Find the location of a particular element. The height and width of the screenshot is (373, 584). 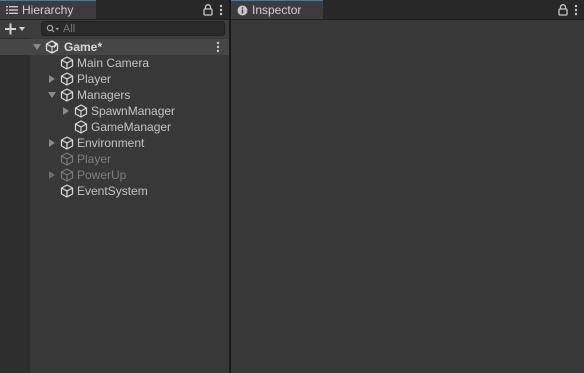

hierarchy-tabbar: Hierarchy is located at coordinates (114, 10).